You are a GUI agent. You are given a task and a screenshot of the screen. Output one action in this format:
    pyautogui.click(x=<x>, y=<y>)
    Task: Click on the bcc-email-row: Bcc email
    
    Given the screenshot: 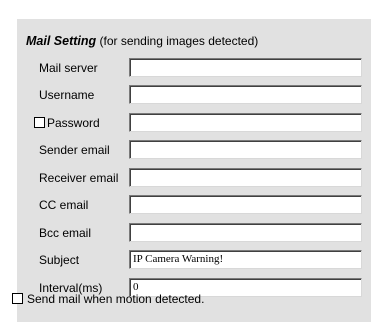 What is the action you would take?
    pyautogui.click(x=194, y=233)
    